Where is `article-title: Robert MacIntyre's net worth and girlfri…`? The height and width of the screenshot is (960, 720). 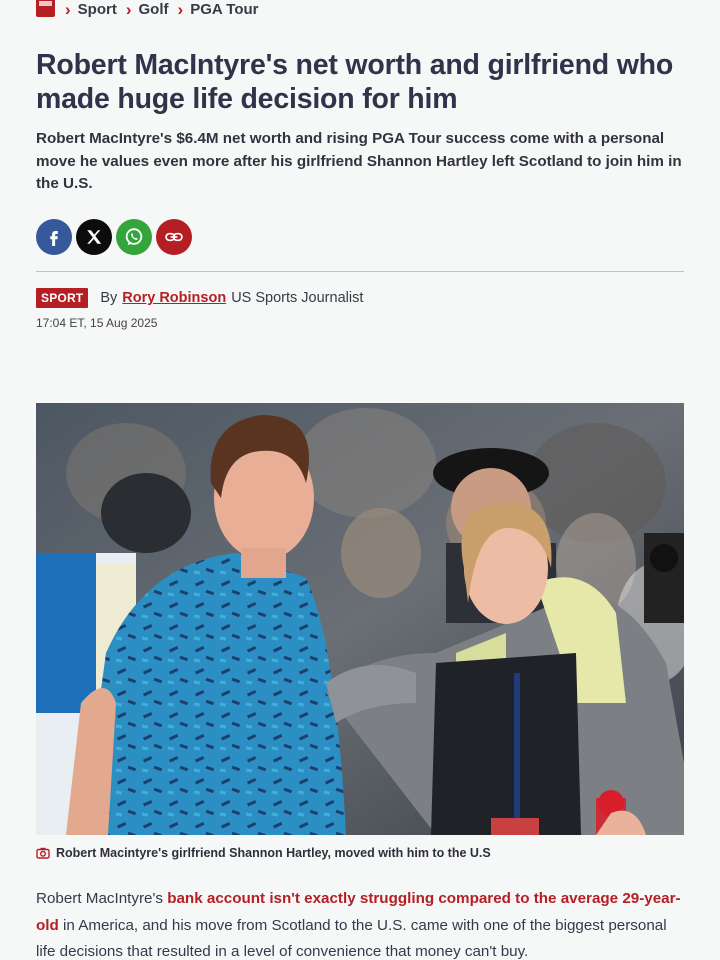
article-title: Robert MacIntyre's net worth and girlfri… is located at coordinates (355, 82).